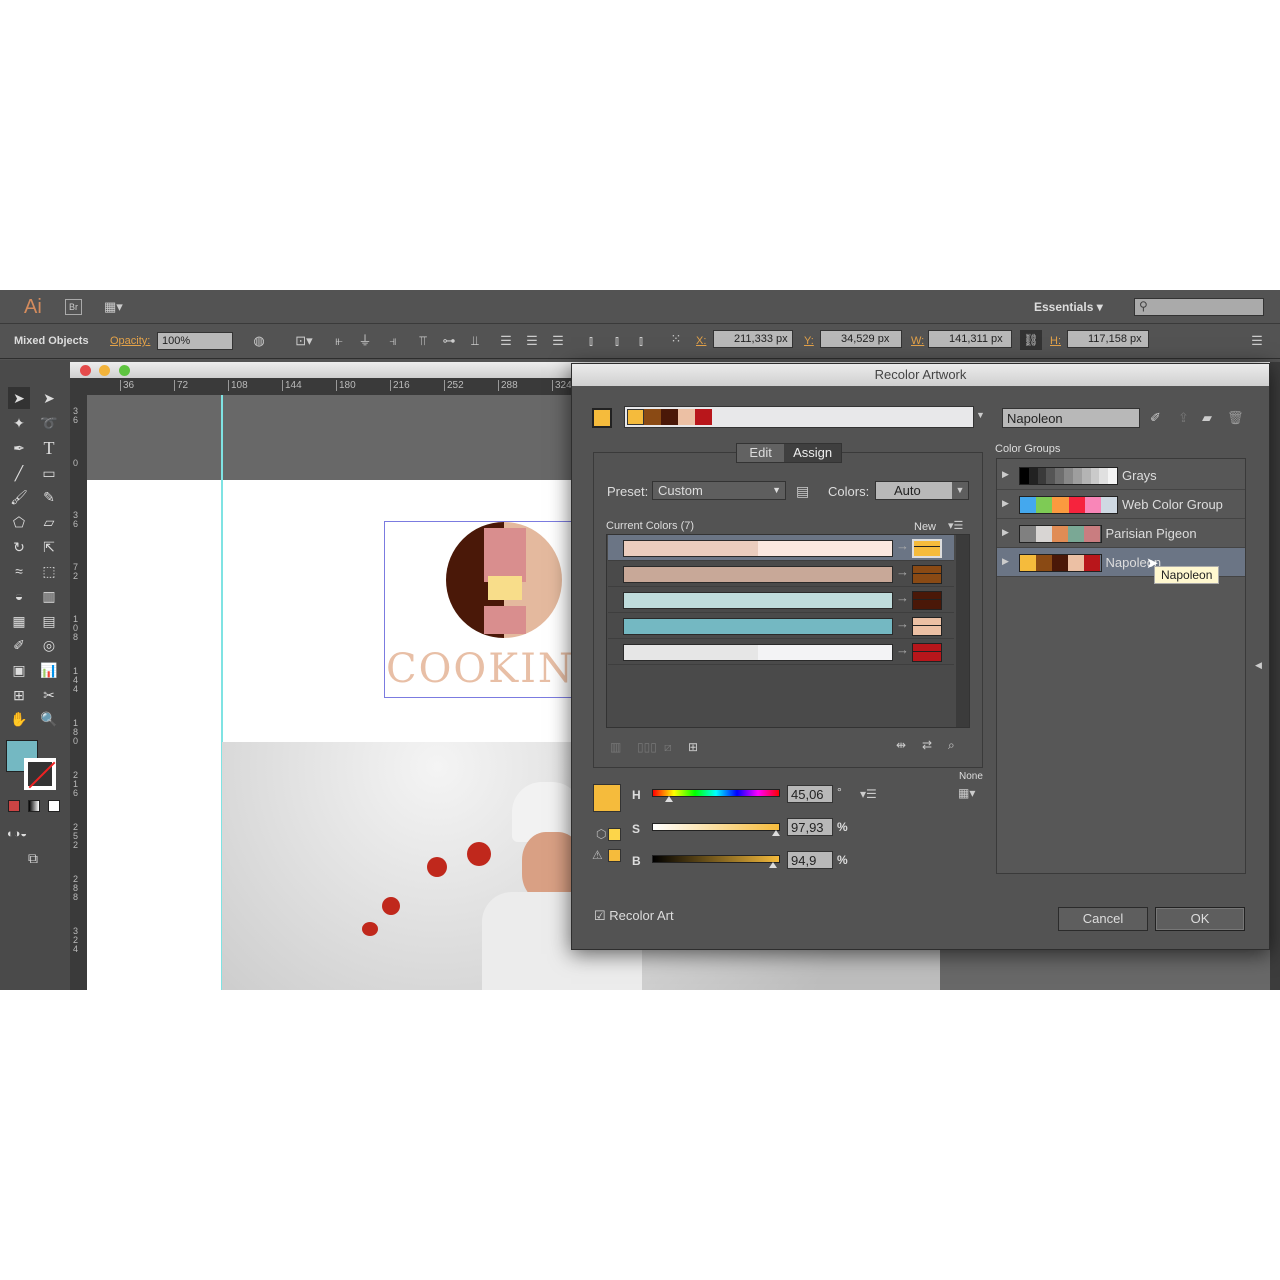 The width and height of the screenshot is (1280, 1280). I want to click on recolor-icon: ◍, so click(259, 341).